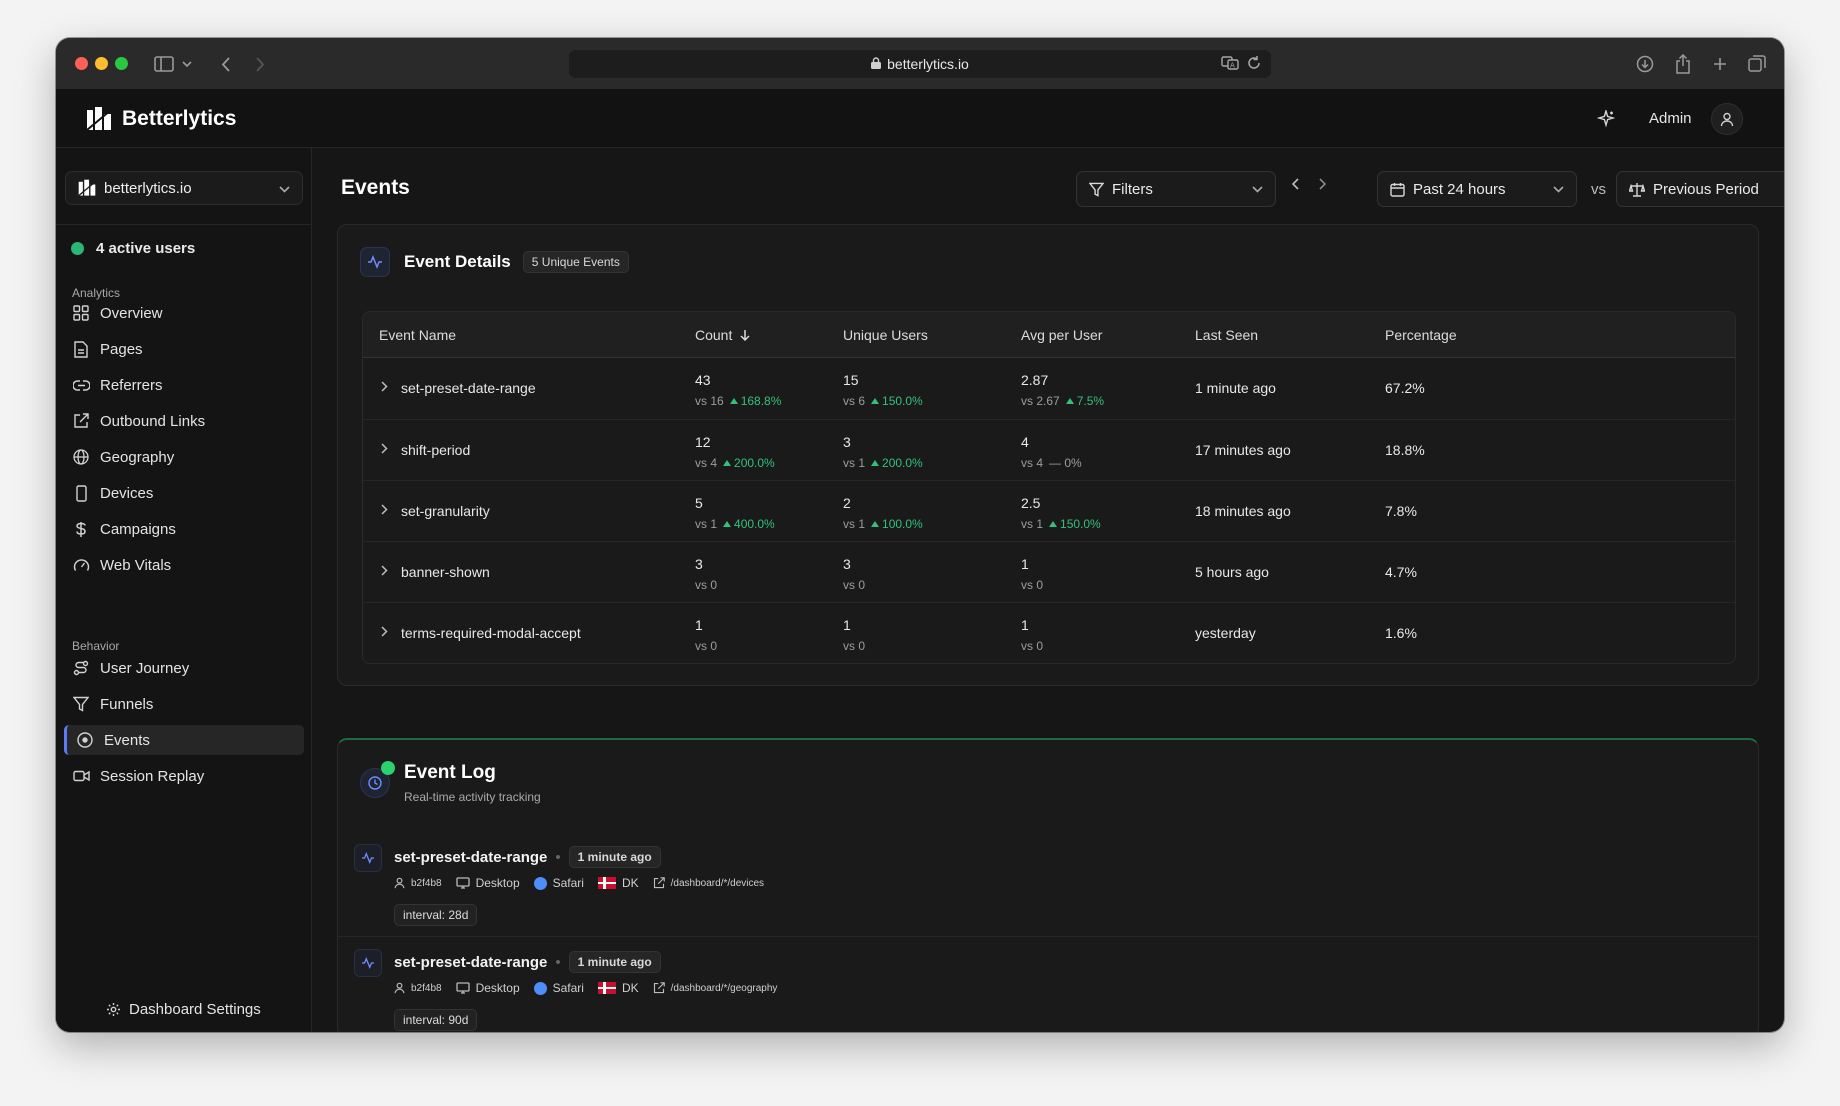  Describe the element at coordinates (1606, 119) in the screenshot. I see `sparkles-icon` at that location.